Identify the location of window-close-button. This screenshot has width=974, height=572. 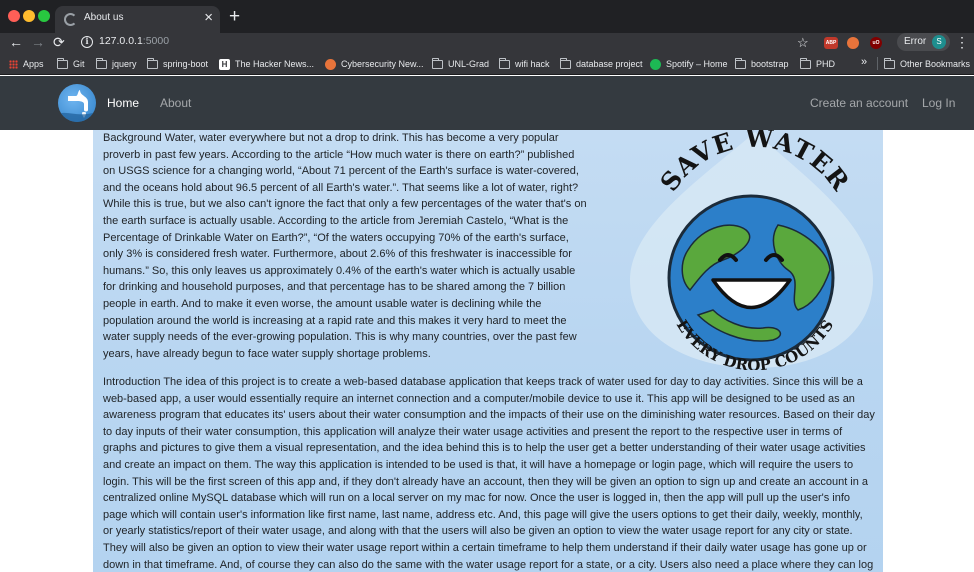
(14, 16).